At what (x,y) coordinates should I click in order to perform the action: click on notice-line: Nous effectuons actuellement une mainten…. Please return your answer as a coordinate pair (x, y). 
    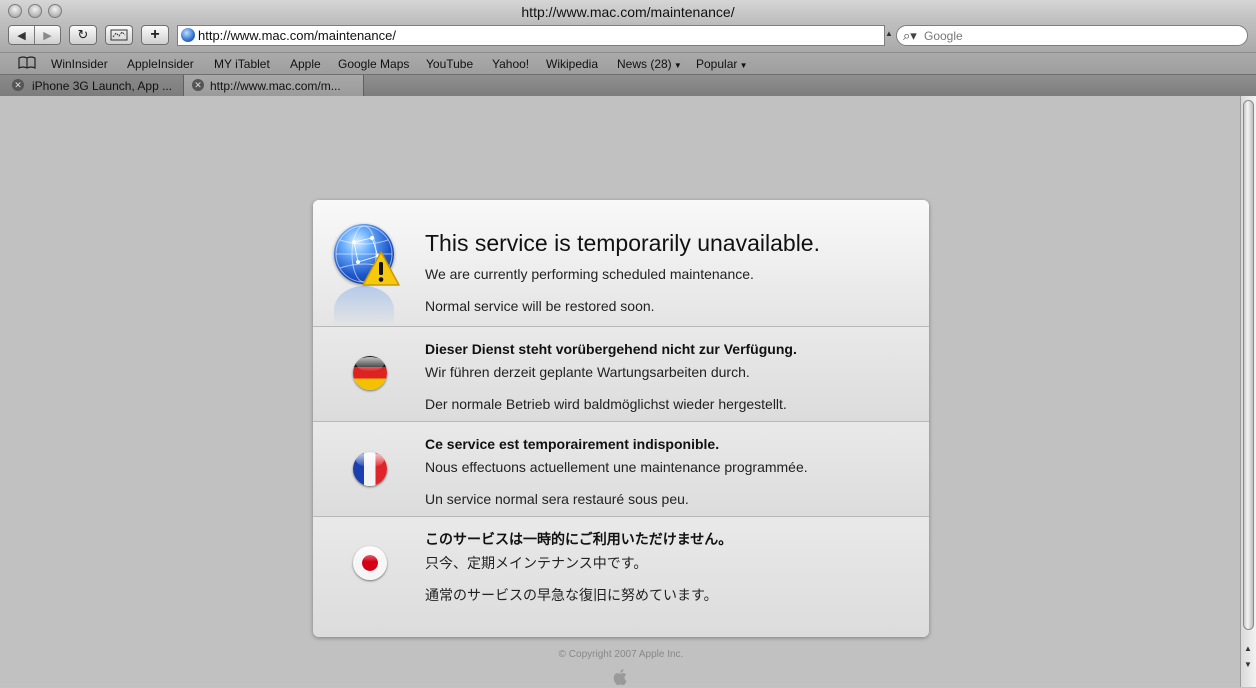
    Looking at the image, I should click on (616, 467).